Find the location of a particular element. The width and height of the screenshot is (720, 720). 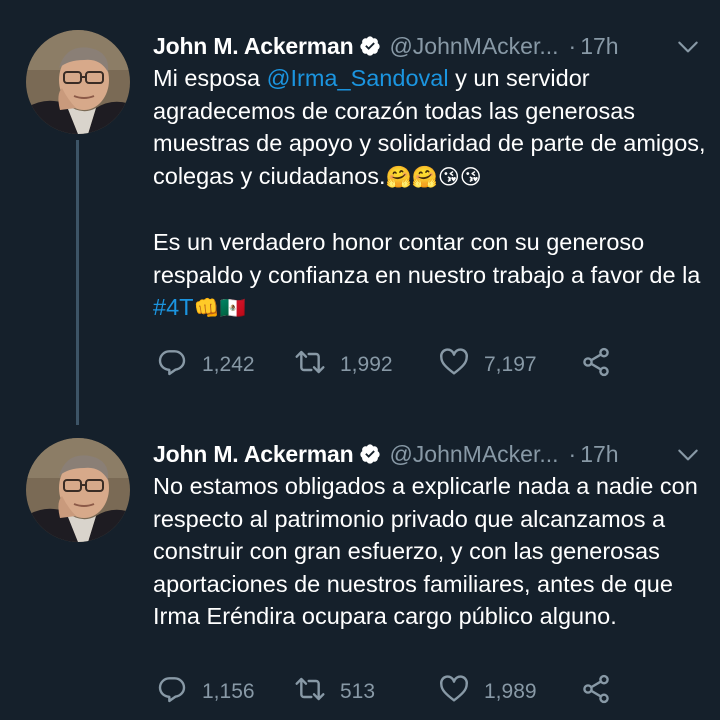

retweet-button: 1,992 is located at coordinates (343, 365).